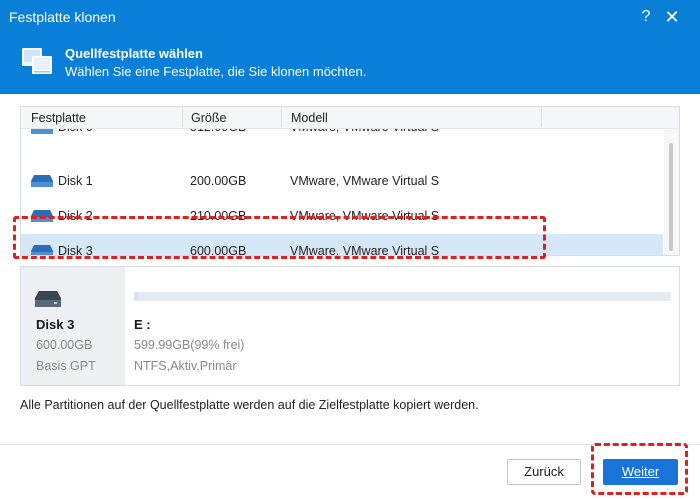  I want to click on disk-summary: Disk 3 600.00GB Basis GPT, so click(73, 326).